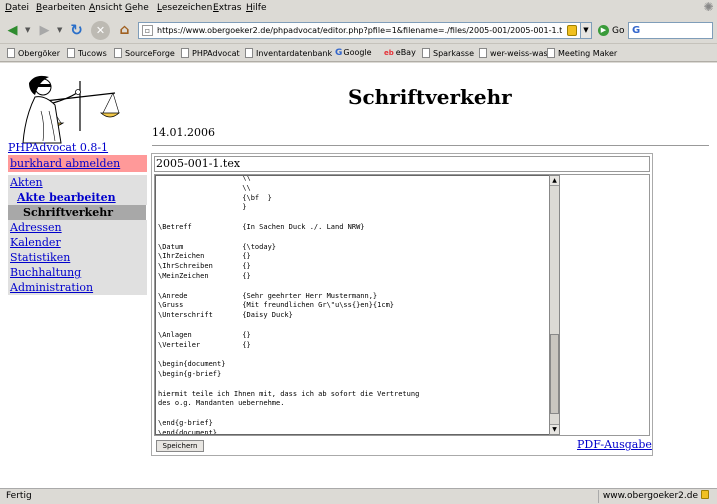 The height and width of the screenshot is (504, 717). What do you see at coordinates (650, 496) in the screenshot?
I see `status-host-label: www.obergoeker2.de` at bounding box center [650, 496].